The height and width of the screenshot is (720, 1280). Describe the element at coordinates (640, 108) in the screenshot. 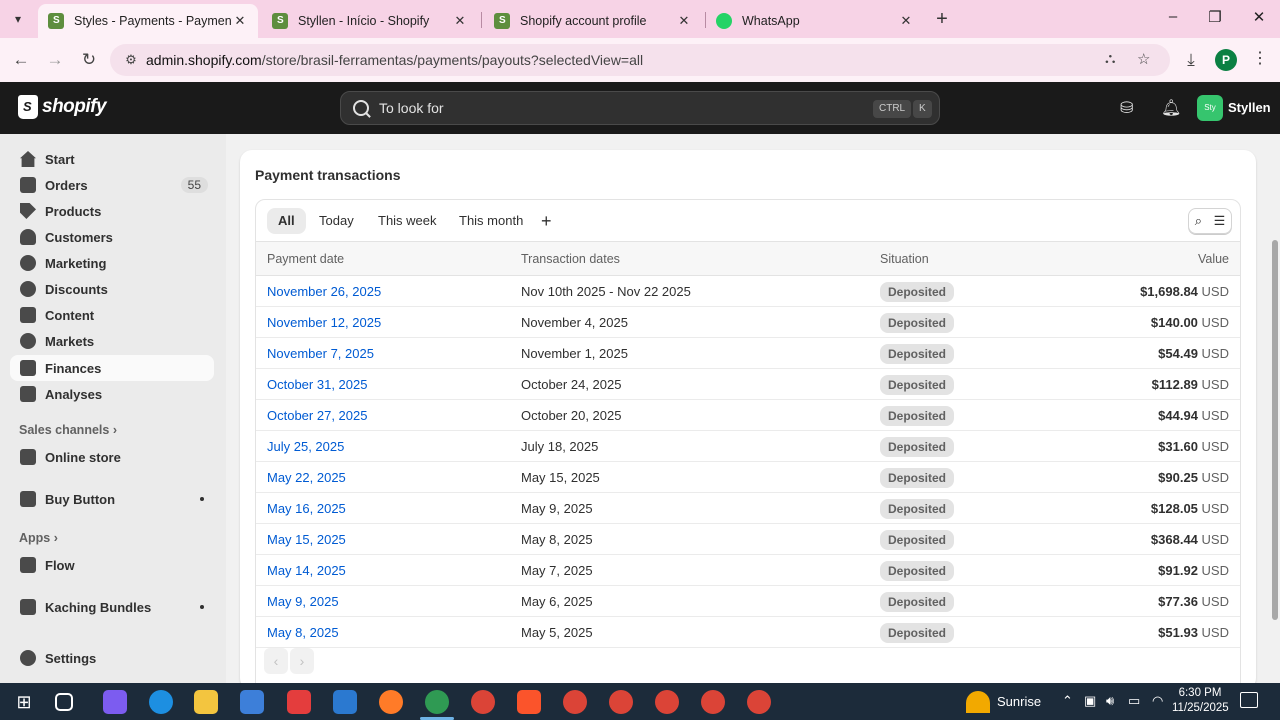

I see `search-input: To look for CTRL K` at that location.